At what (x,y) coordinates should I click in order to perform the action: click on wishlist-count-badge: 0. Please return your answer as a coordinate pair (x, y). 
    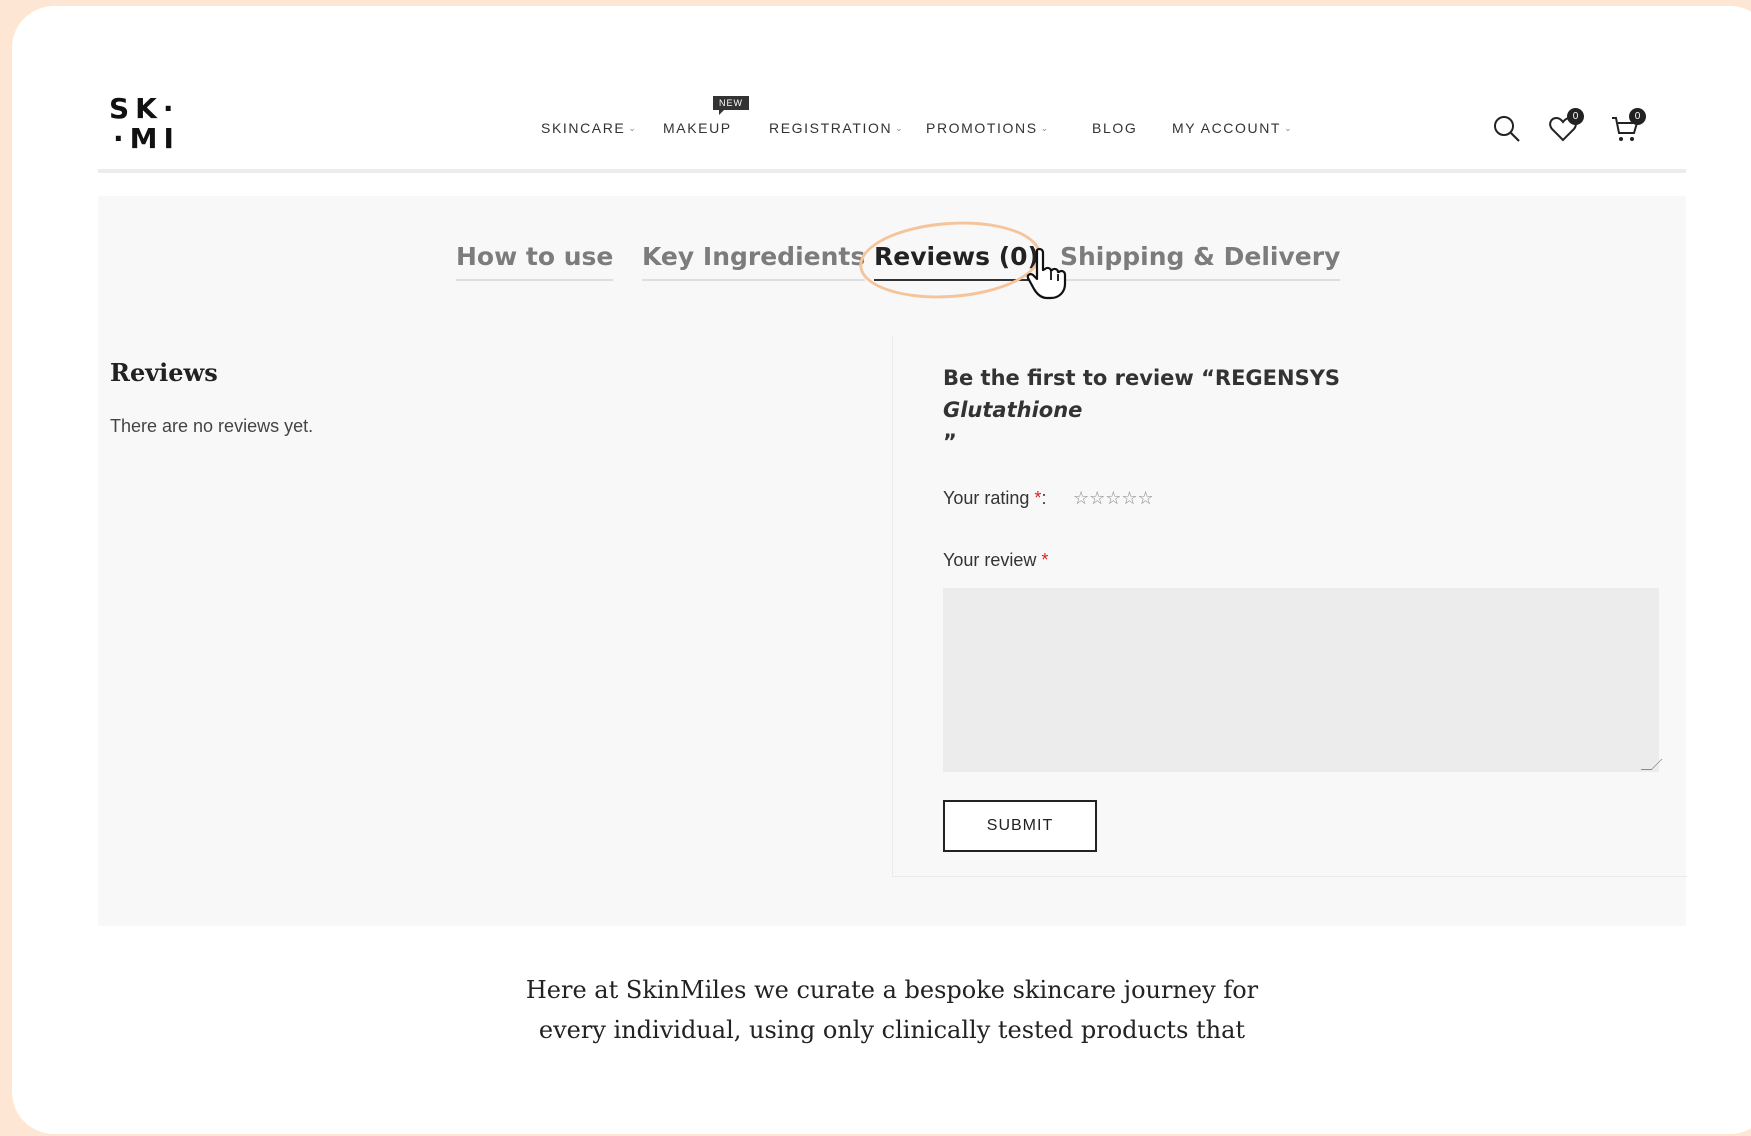
    Looking at the image, I should click on (1575, 116).